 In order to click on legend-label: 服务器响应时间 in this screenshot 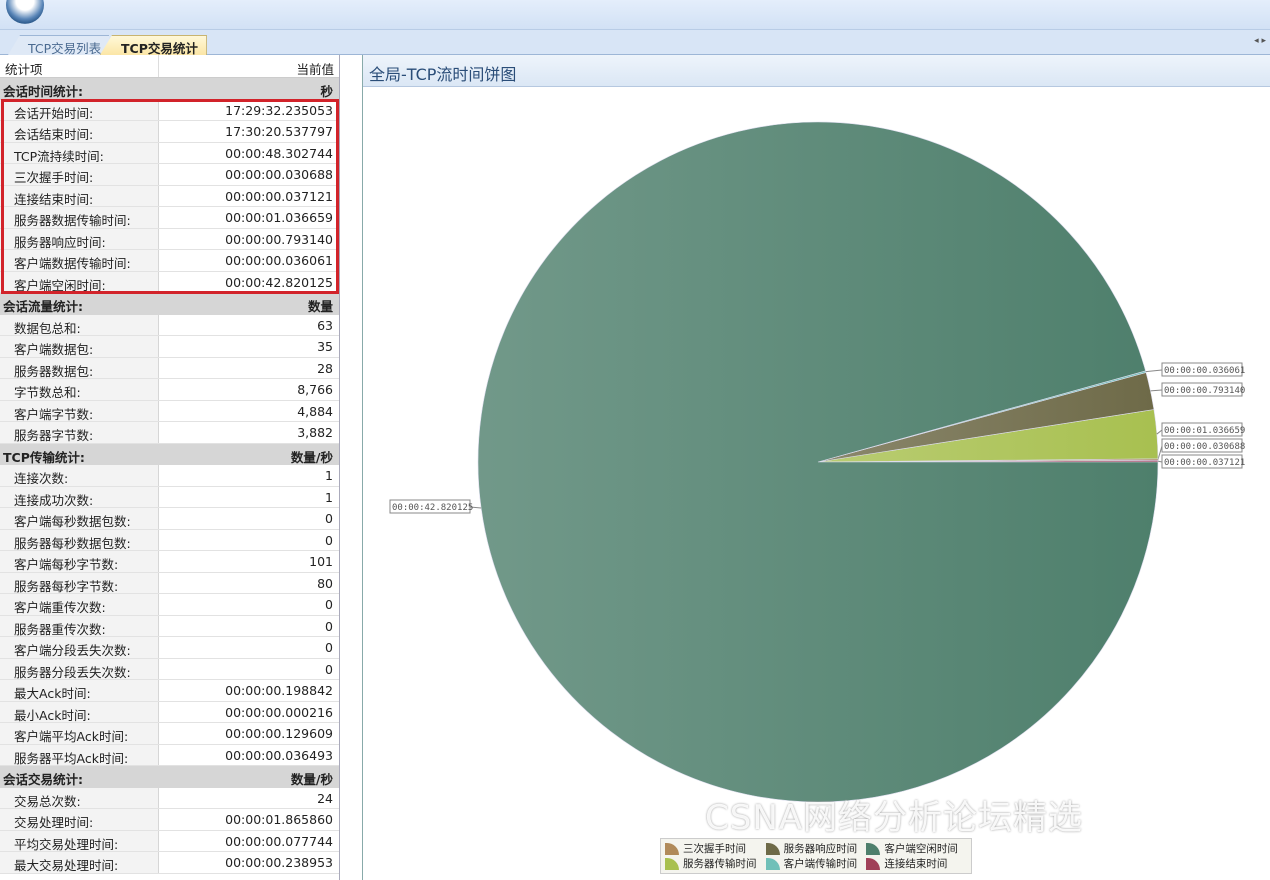, I will do `click(820, 849)`.